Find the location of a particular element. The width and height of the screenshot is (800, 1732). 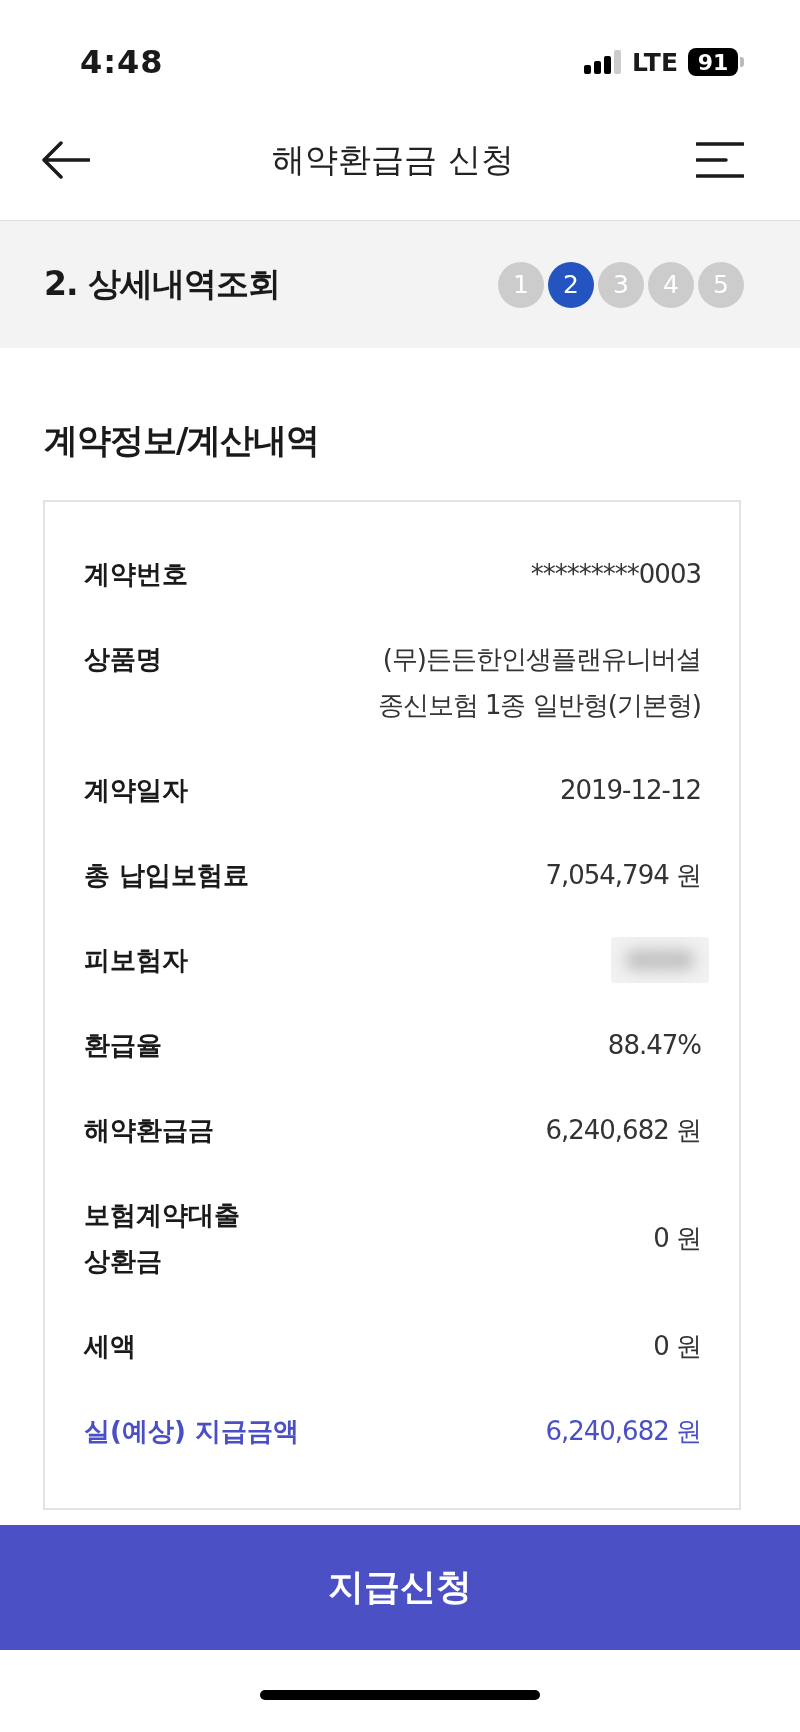

row-label: 상품명 is located at coordinates (123, 659).